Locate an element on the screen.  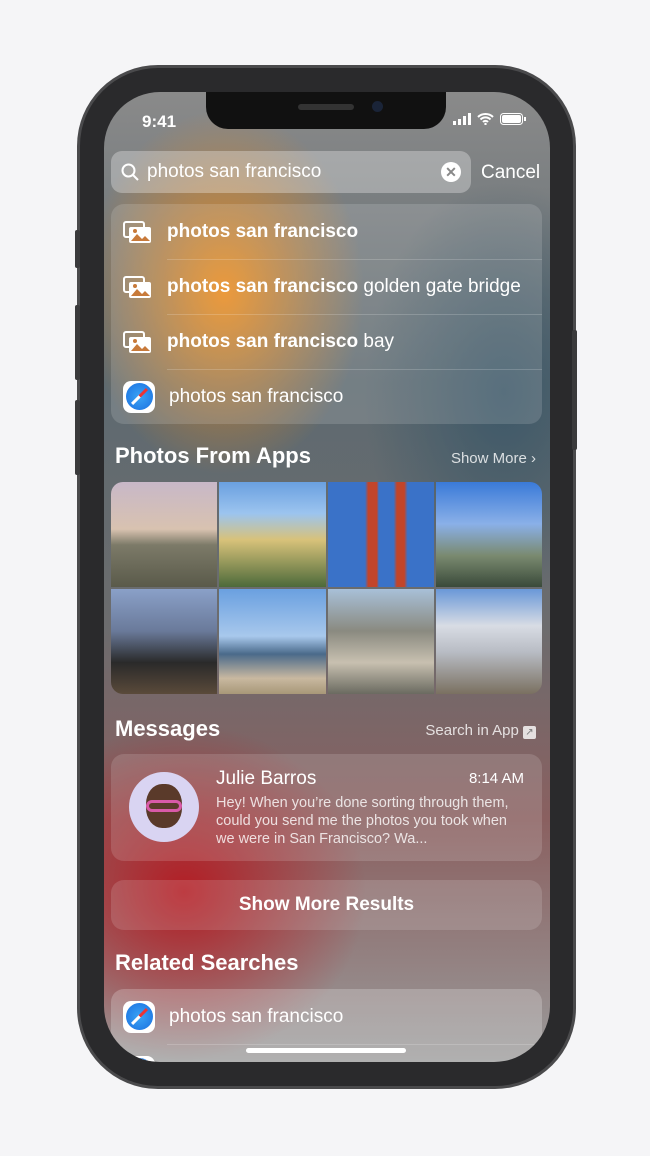
action-button is located at coordinates (77, 249).